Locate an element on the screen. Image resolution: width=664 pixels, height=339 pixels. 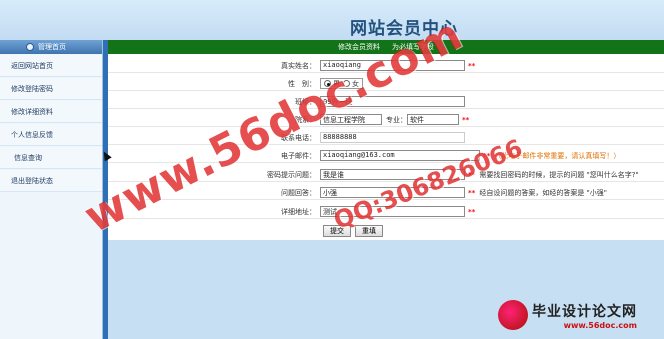
sidebar-item-label: 信息查询 is located at coordinates (28, 157).